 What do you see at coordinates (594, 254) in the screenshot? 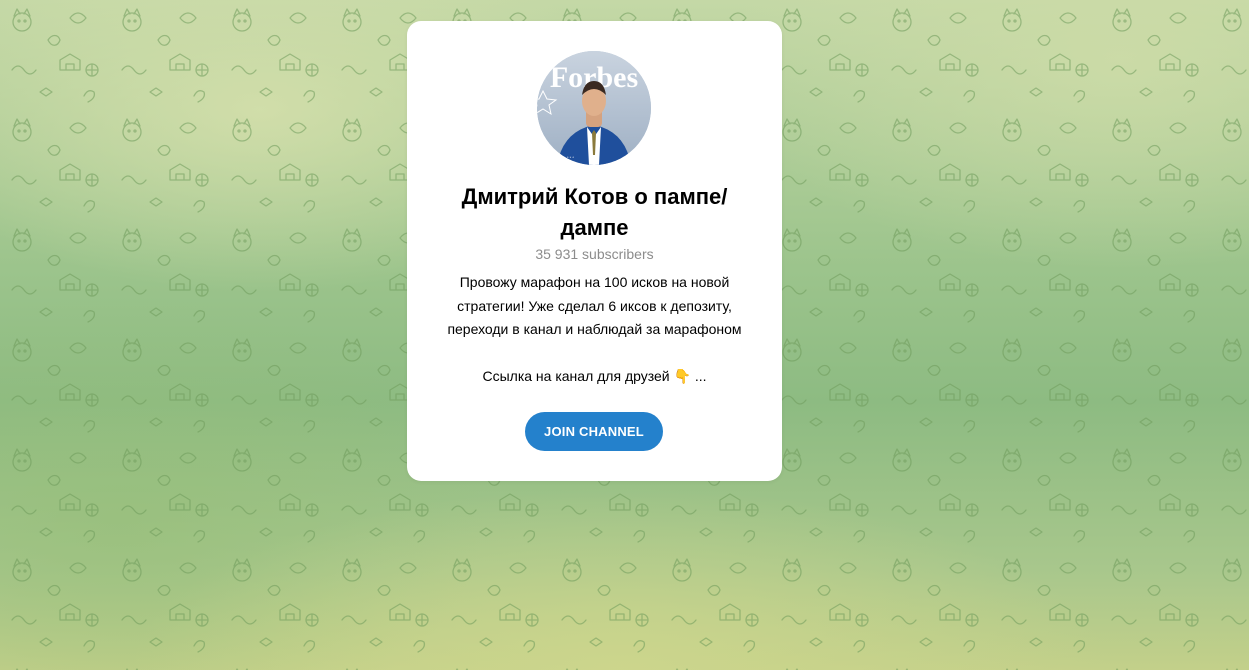
I see `subscriber-count: 35 931 subscribers` at bounding box center [594, 254].